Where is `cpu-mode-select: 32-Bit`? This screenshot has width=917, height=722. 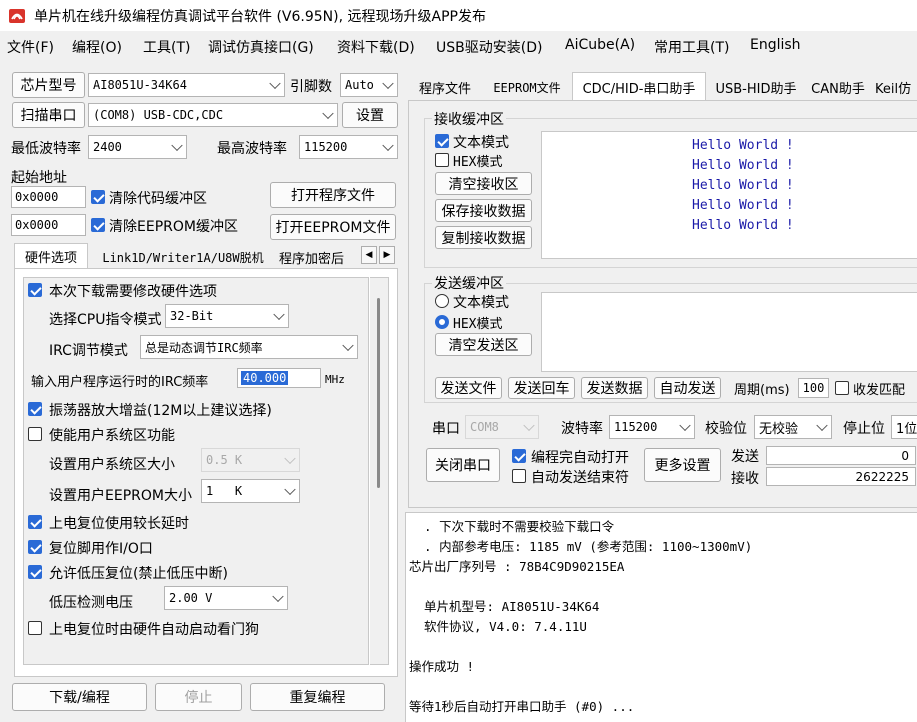
cpu-mode-select: 32-Bit is located at coordinates (227, 316).